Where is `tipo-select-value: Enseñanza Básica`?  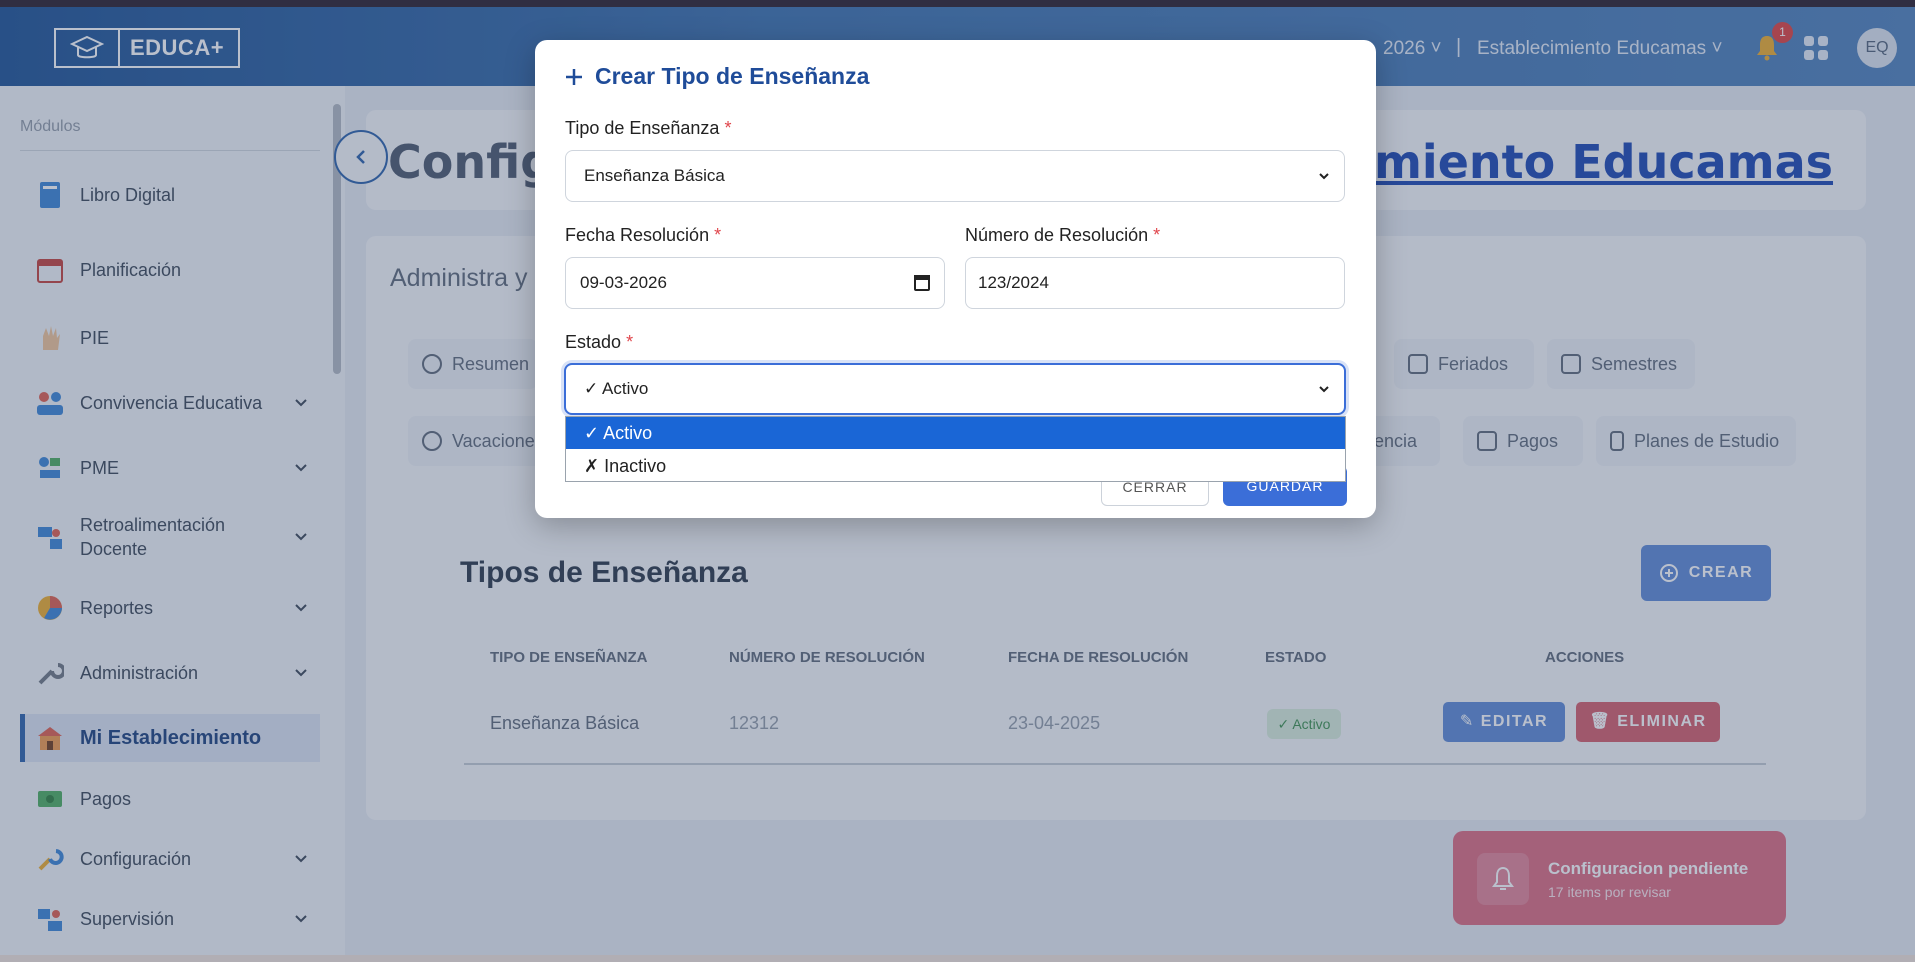
tipo-select-value: Enseñanza Básica is located at coordinates (654, 175).